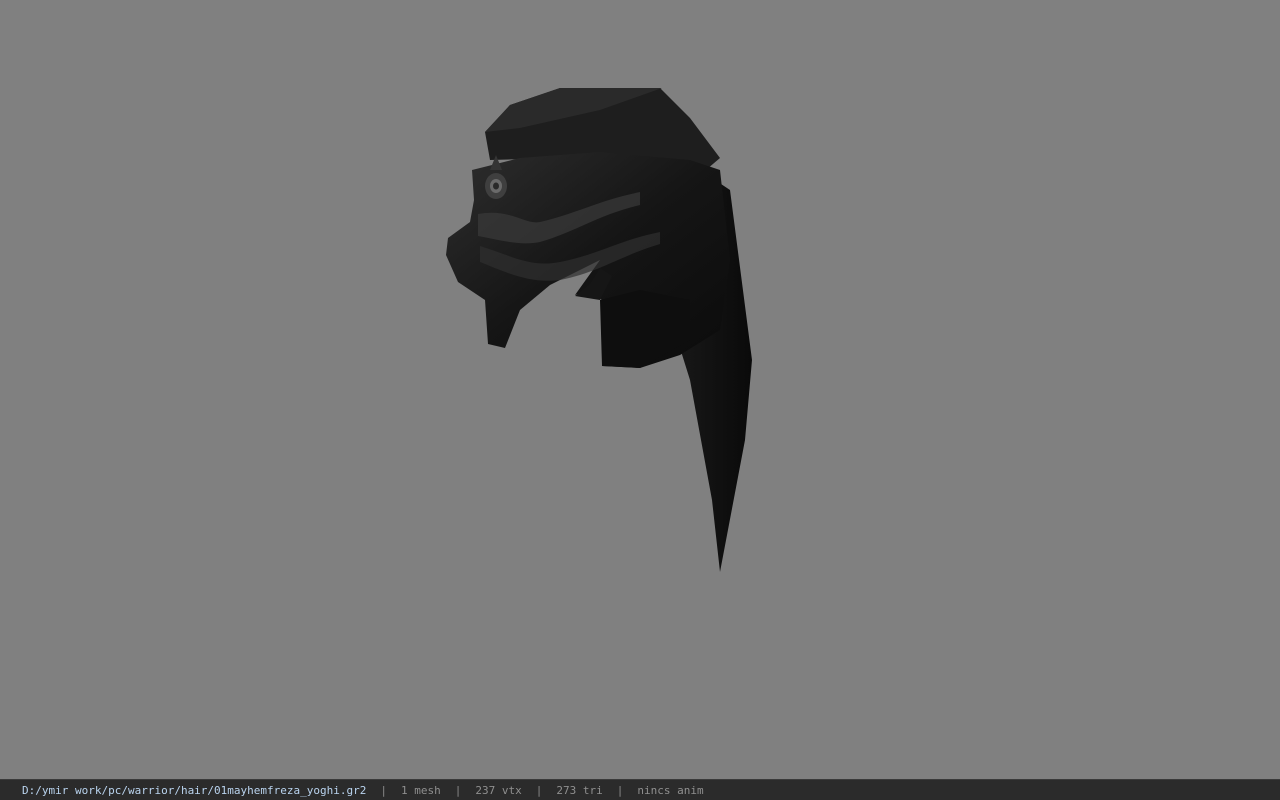 This screenshot has width=1280, height=800. I want to click on animation-status: nincs anim, so click(670, 790).